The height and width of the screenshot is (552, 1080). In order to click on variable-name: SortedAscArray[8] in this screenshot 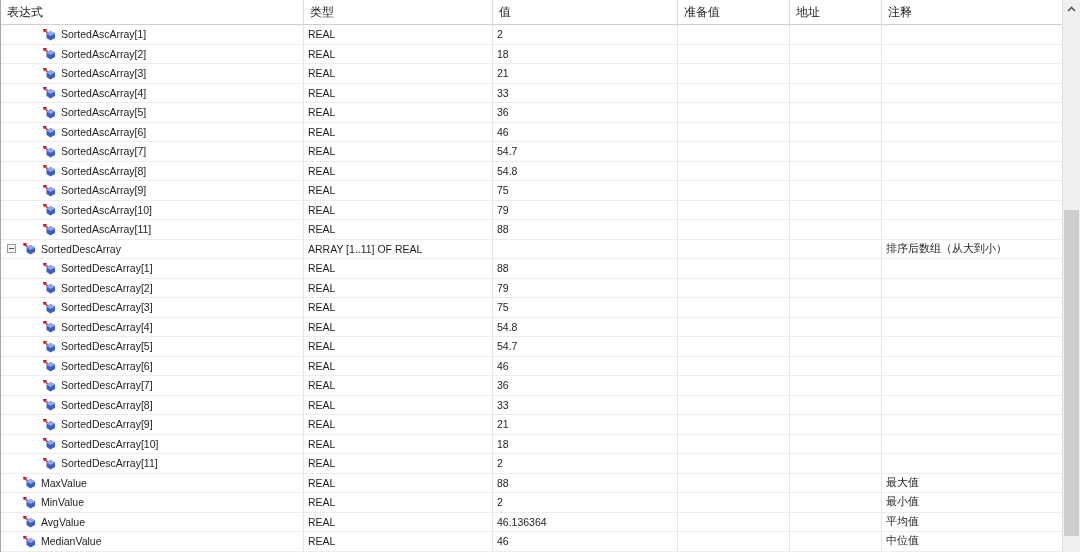, I will do `click(104, 170)`.